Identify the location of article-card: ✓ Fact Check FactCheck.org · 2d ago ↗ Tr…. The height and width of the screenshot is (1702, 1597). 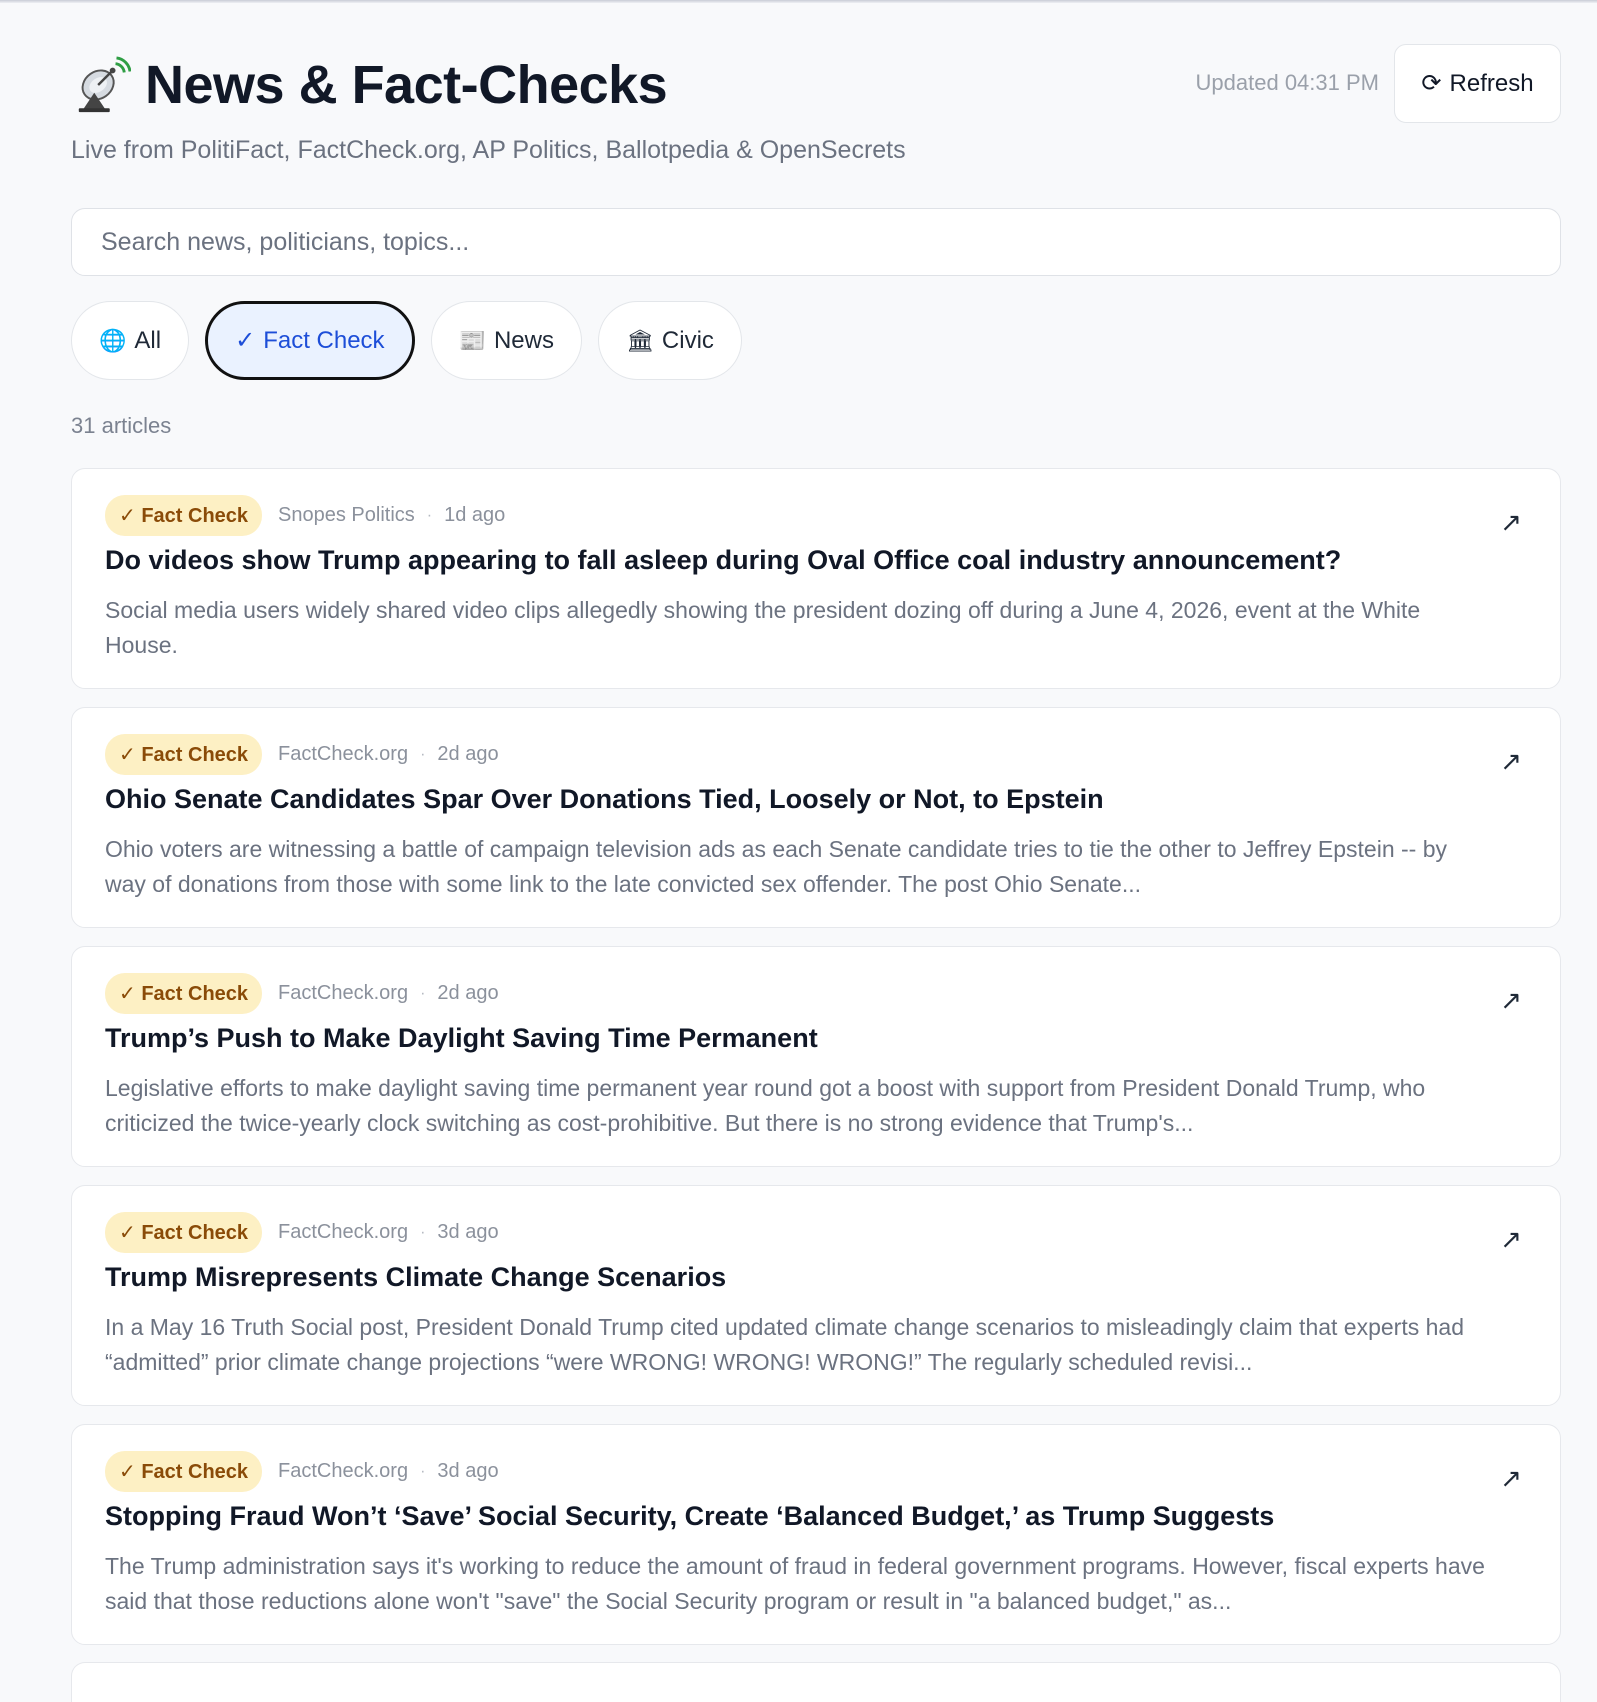
(816, 1056).